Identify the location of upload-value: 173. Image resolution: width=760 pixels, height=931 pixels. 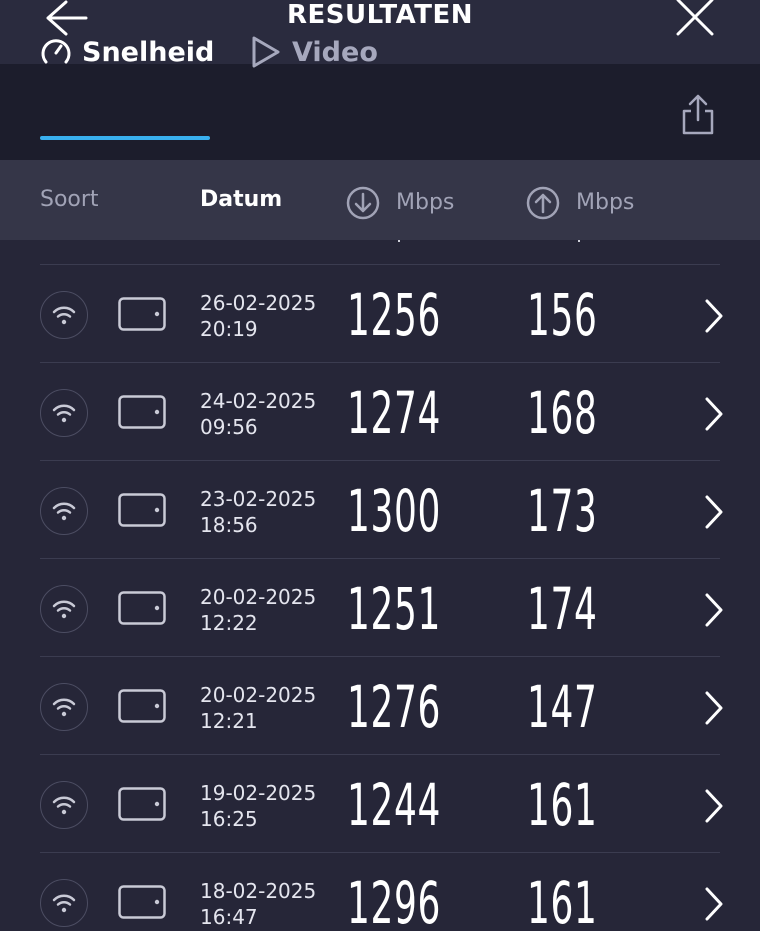
(562, 511).